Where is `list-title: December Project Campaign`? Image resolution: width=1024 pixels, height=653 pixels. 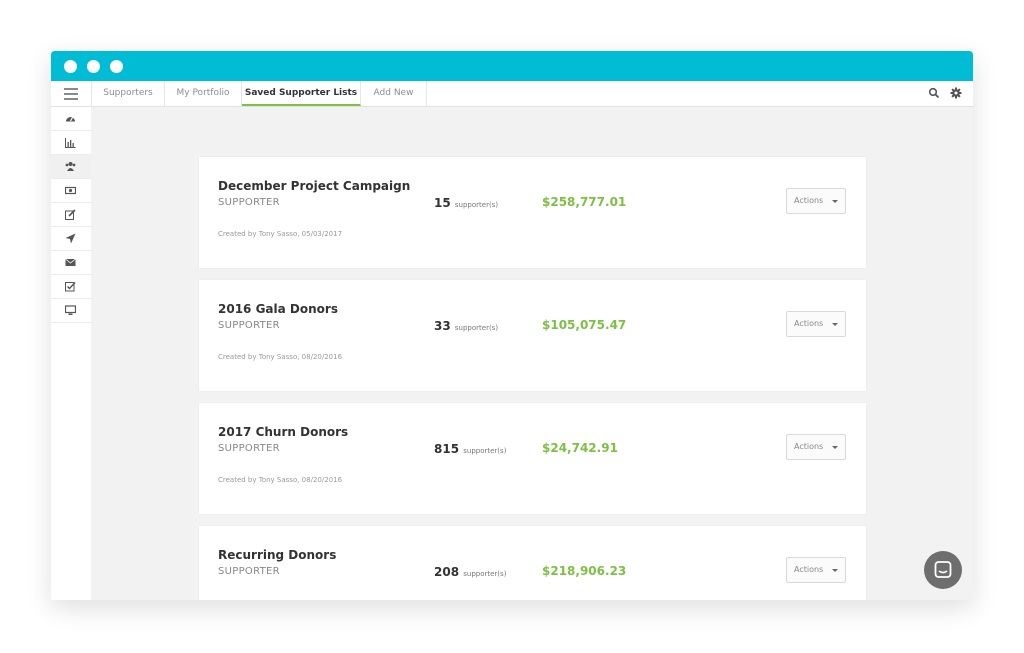
list-title: December Project Campaign is located at coordinates (314, 186).